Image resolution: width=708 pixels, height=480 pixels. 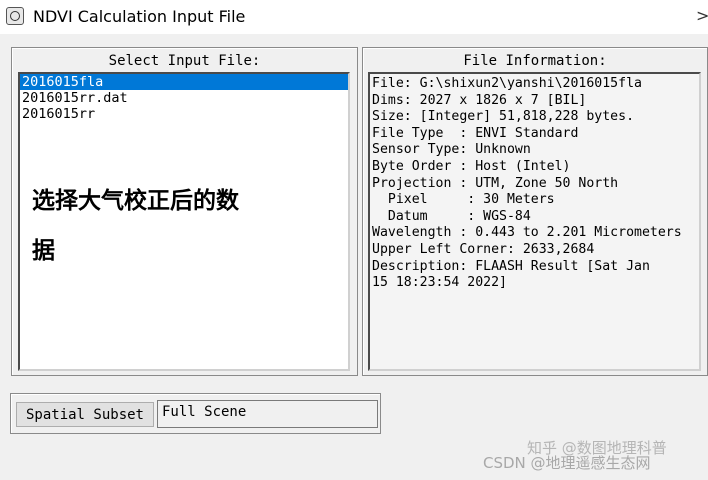 I want to click on select-input-label: Select Input File:, so click(x=184, y=61).